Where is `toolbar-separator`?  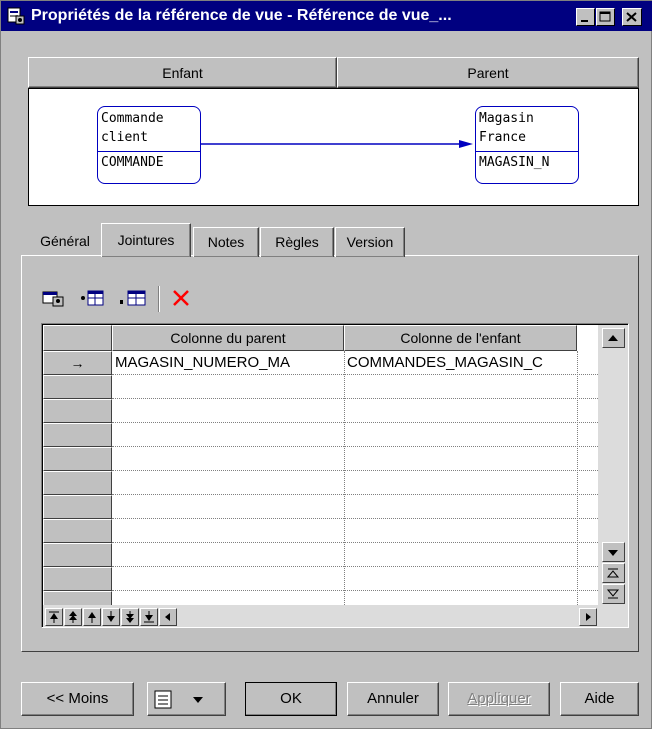
toolbar-separator is located at coordinates (159, 299).